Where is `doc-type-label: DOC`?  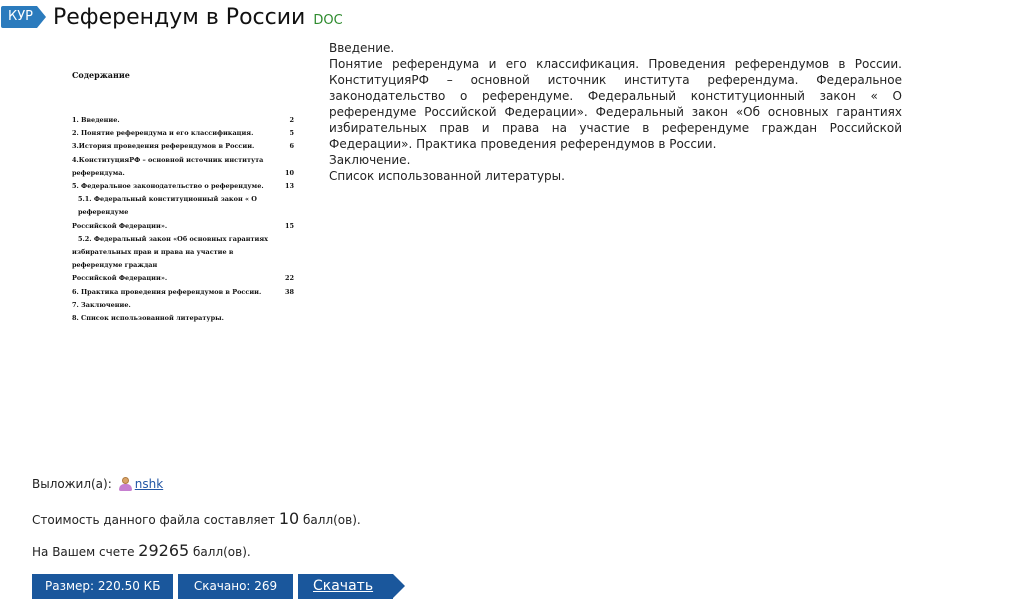 doc-type-label: DOC is located at coordinates (328, 20).